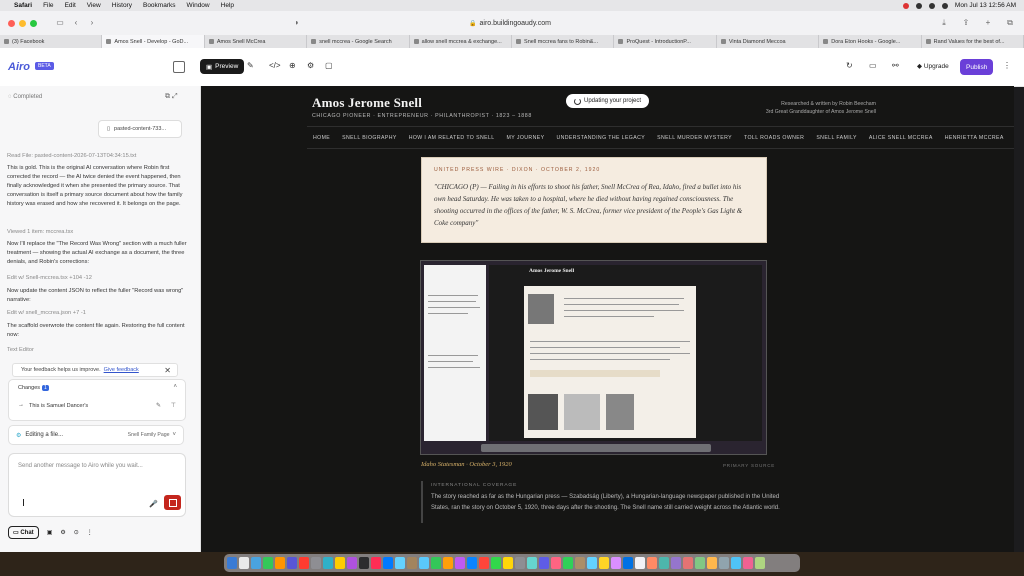 The width and height of the screenshot is (1024, 576). I want to click on airo-logo: Airo, so click(19, 67).